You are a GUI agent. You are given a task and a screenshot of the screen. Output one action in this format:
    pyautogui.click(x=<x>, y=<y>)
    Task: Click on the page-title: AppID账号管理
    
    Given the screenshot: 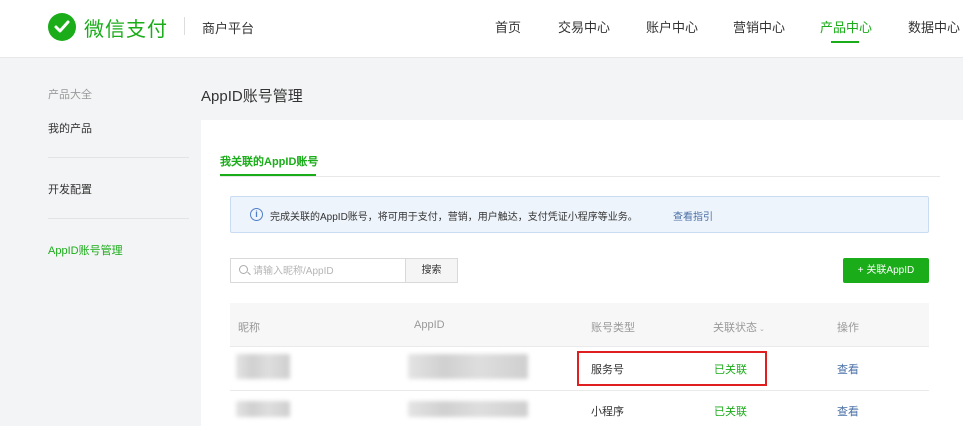 What is the action you would take?
    pyautogui.click(x=252, y=96)
    